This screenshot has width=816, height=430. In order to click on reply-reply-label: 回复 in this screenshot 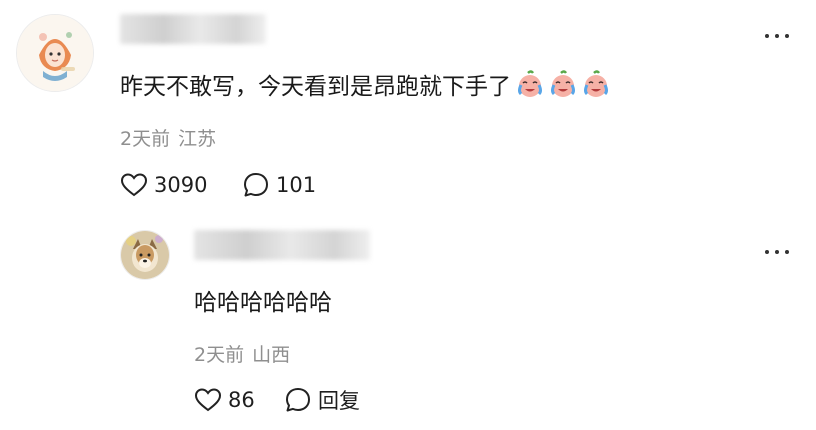, I will do `click(339, 401)`.